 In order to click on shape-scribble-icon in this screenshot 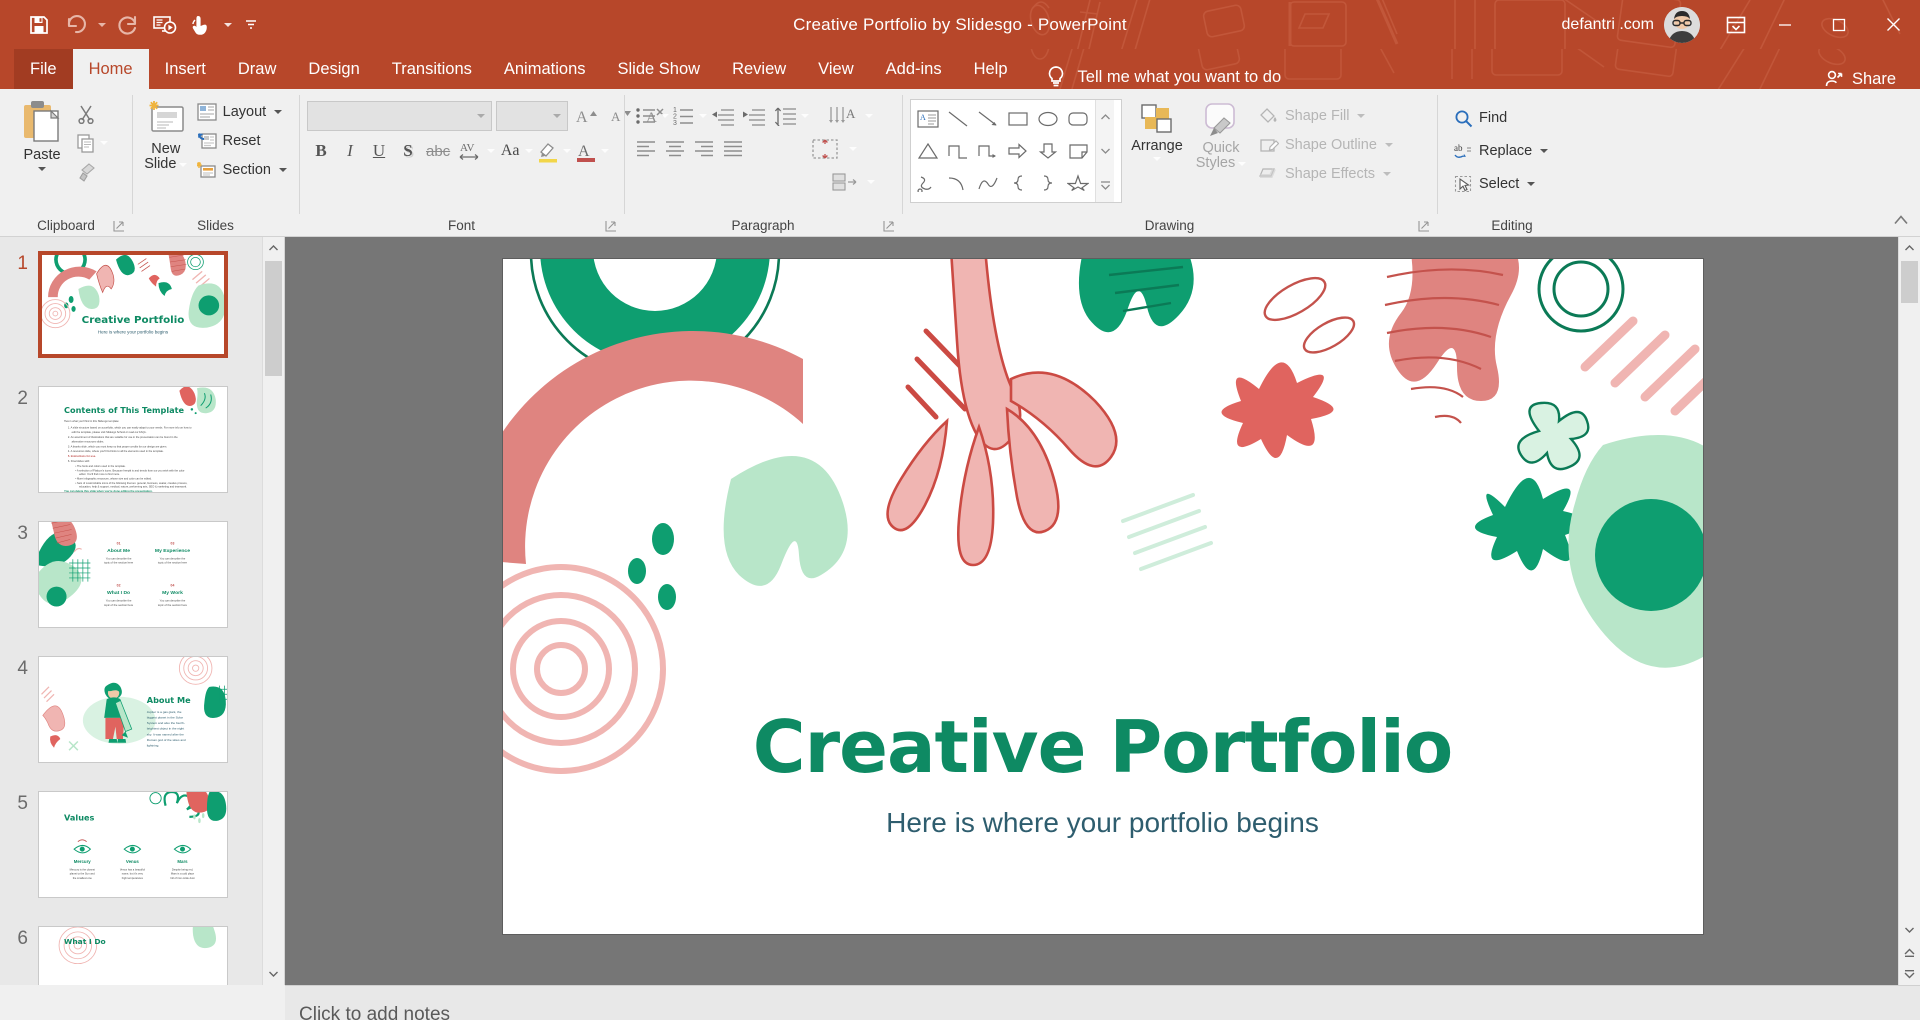, I will do `click(928, 183)`.